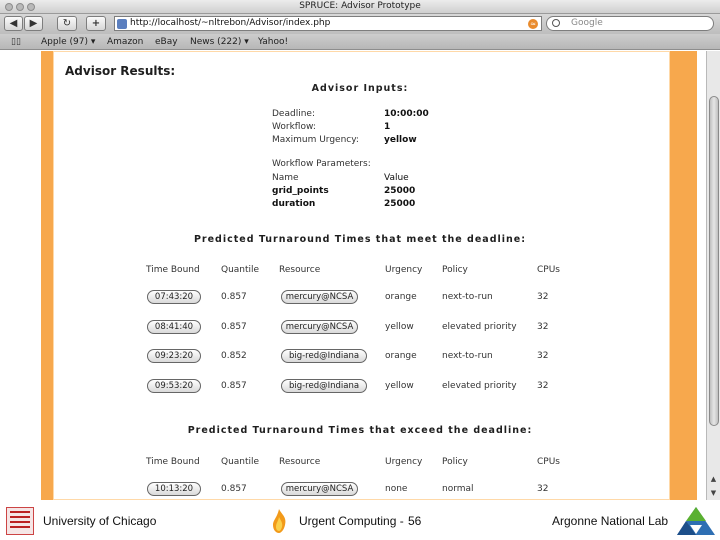 The height and width of the screenshot is (540, 720). Describe the element at coordinates (696, 521) in the screenshot. I see `argonne-logo-icon` at that location.